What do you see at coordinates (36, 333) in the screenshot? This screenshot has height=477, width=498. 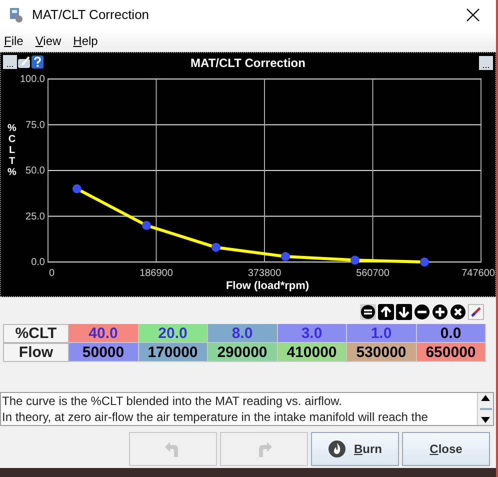 I see `row-header: %CLT` at bounding box center [36, 333].